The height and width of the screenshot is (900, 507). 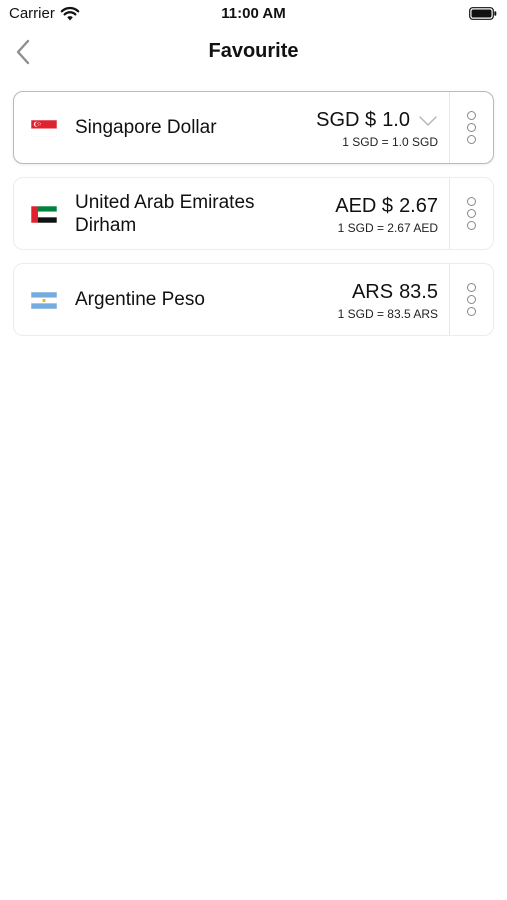 I want to click on argentina-flag-icon, so click(x=44, y=300).